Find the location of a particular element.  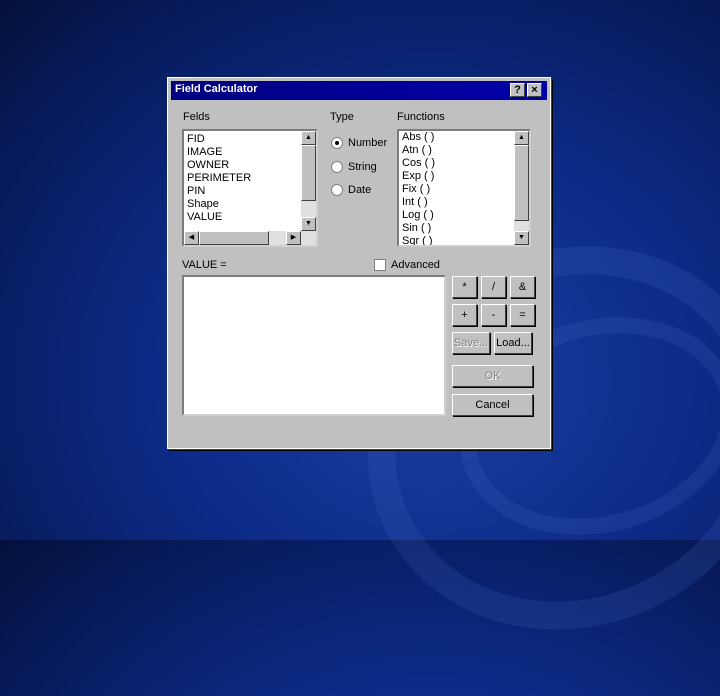

list-item: VALUE is located at coordinates (219, 217).